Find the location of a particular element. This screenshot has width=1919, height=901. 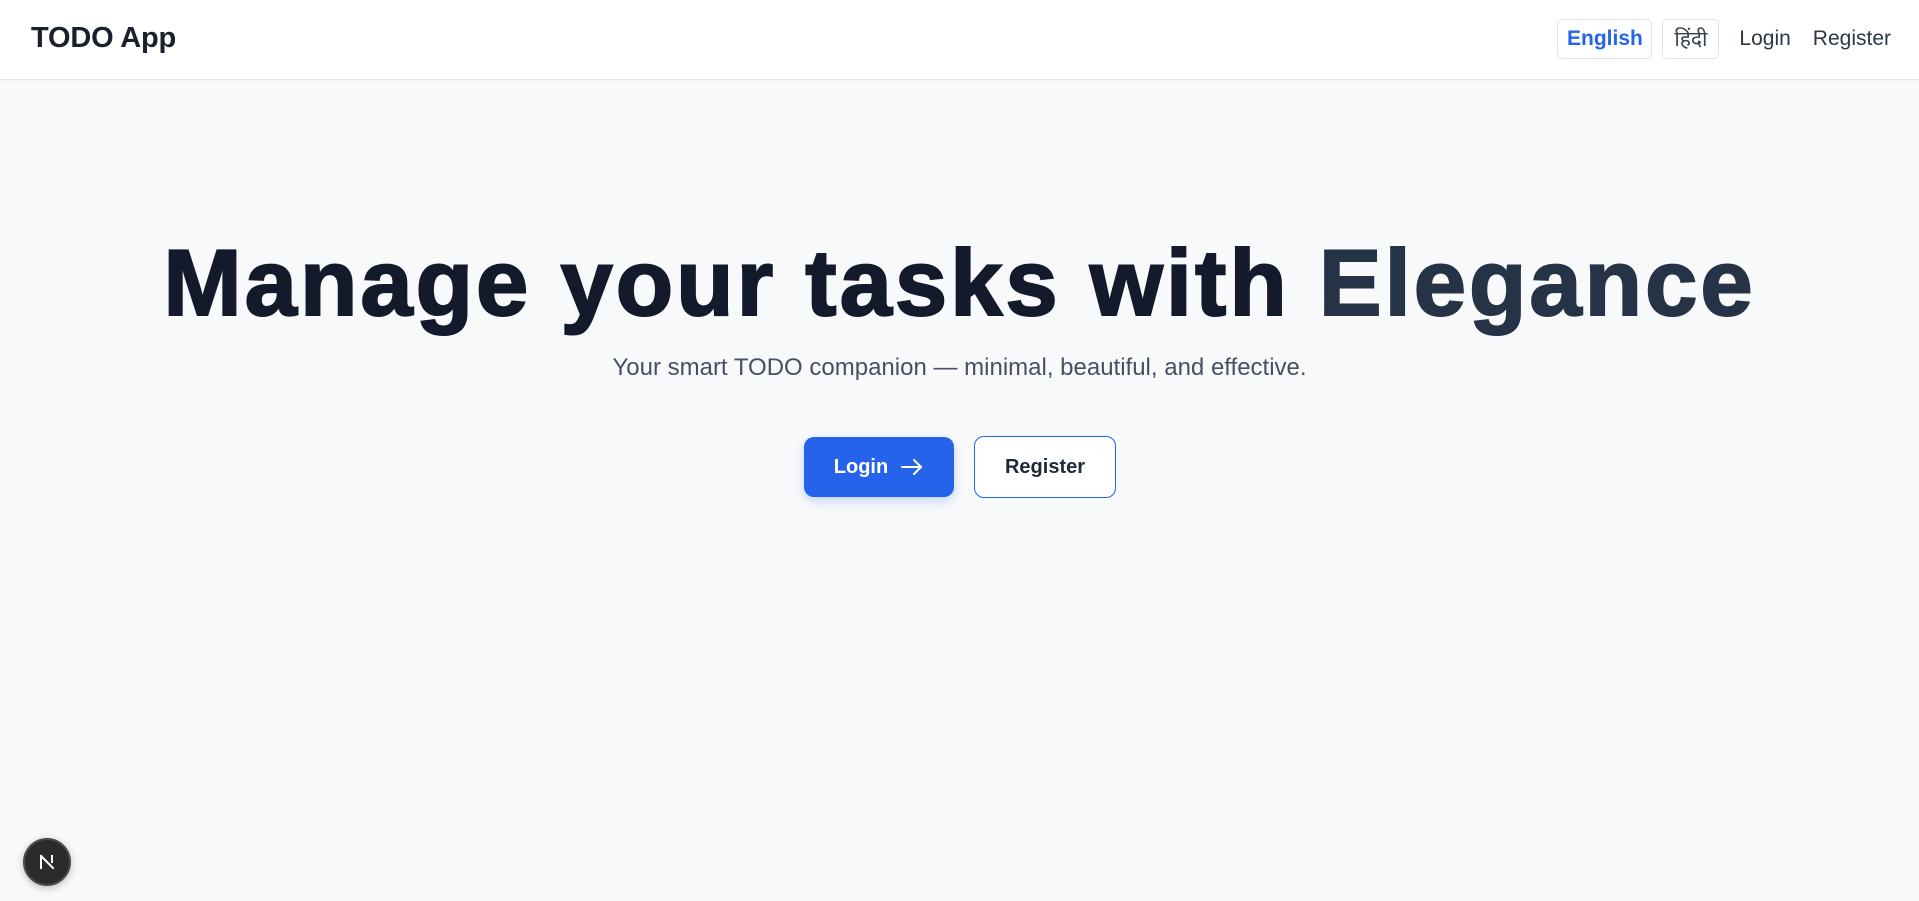

nav-register-link: Register is located at coordinates (1852, 39).